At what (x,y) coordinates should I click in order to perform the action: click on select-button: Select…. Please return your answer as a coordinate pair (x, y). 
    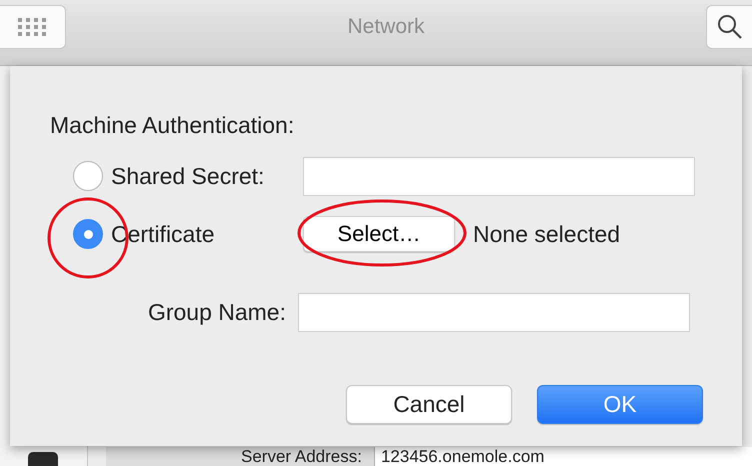
    Looking at the image, I should click on (379, 234).